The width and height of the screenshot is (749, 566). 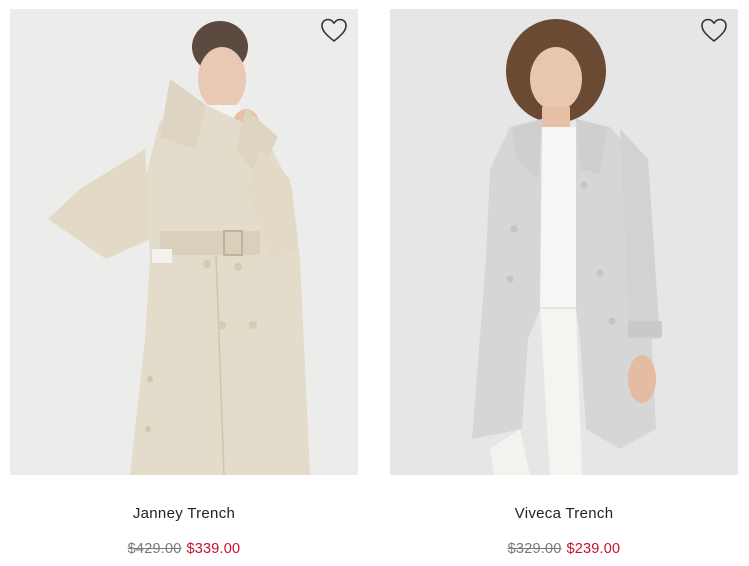 What do you see at coordinates (184, 513) in the screenshot?
I see `product-name: Janney Trench` at bounding box center [184, 513].